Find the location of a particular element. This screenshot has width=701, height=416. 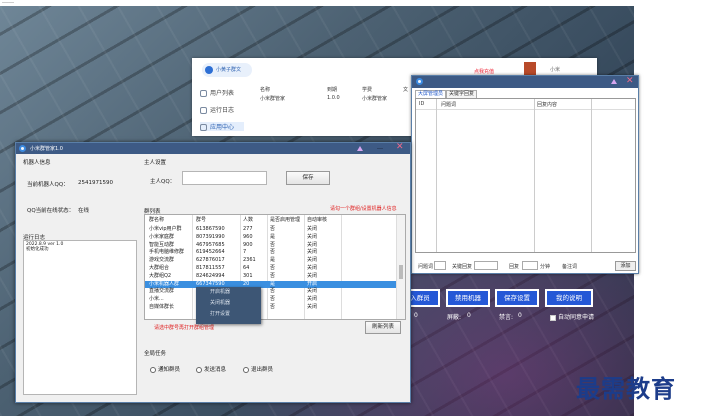

table-cell: 824624994 is located at coordinates (210, 275).